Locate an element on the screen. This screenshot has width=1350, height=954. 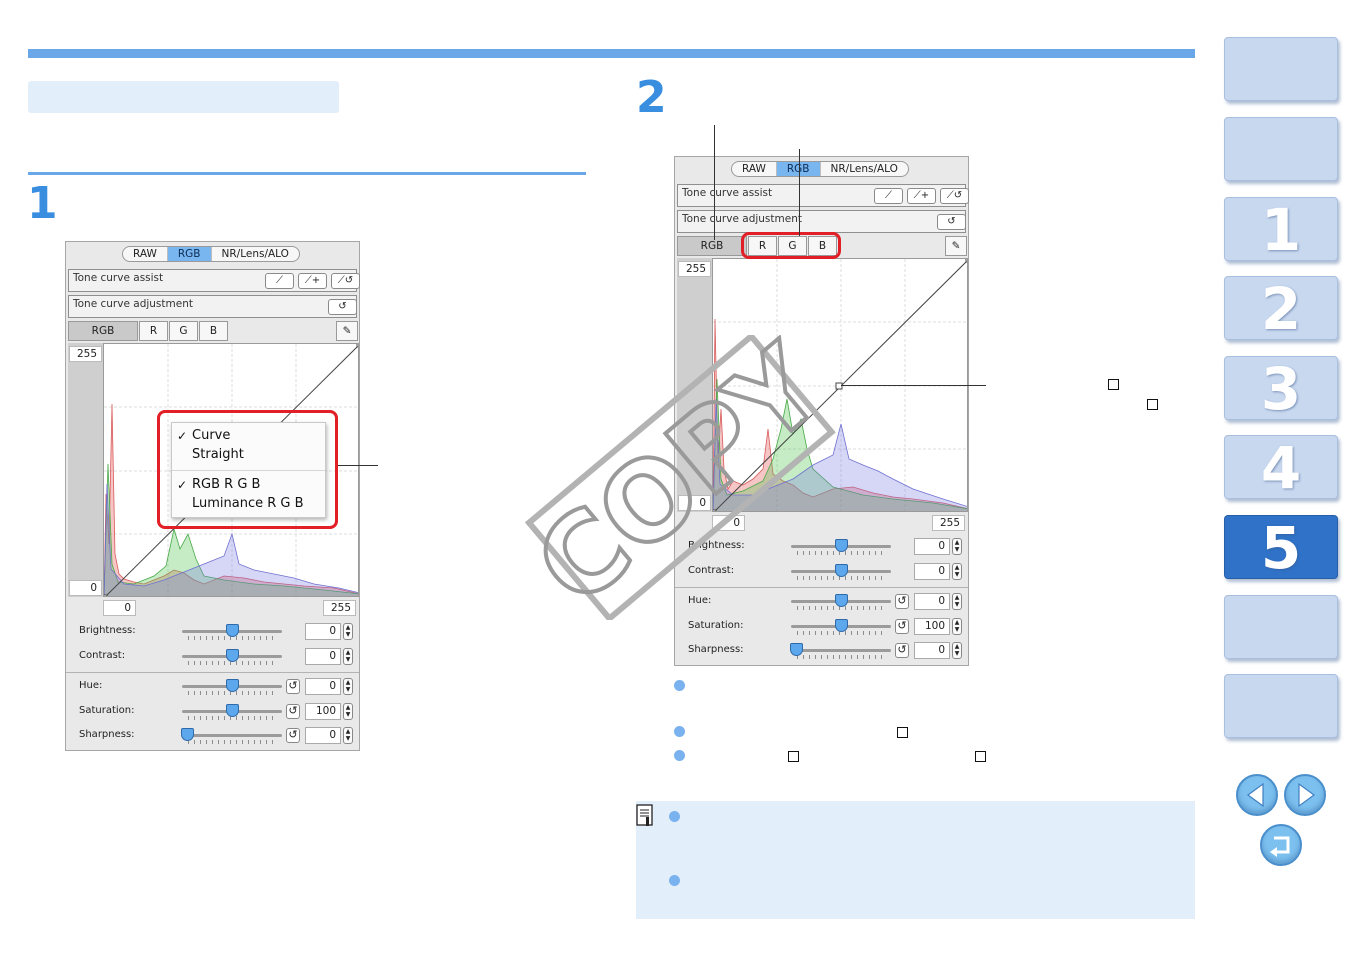
plot-y-max: 255 is located at coordinates (694, 269).